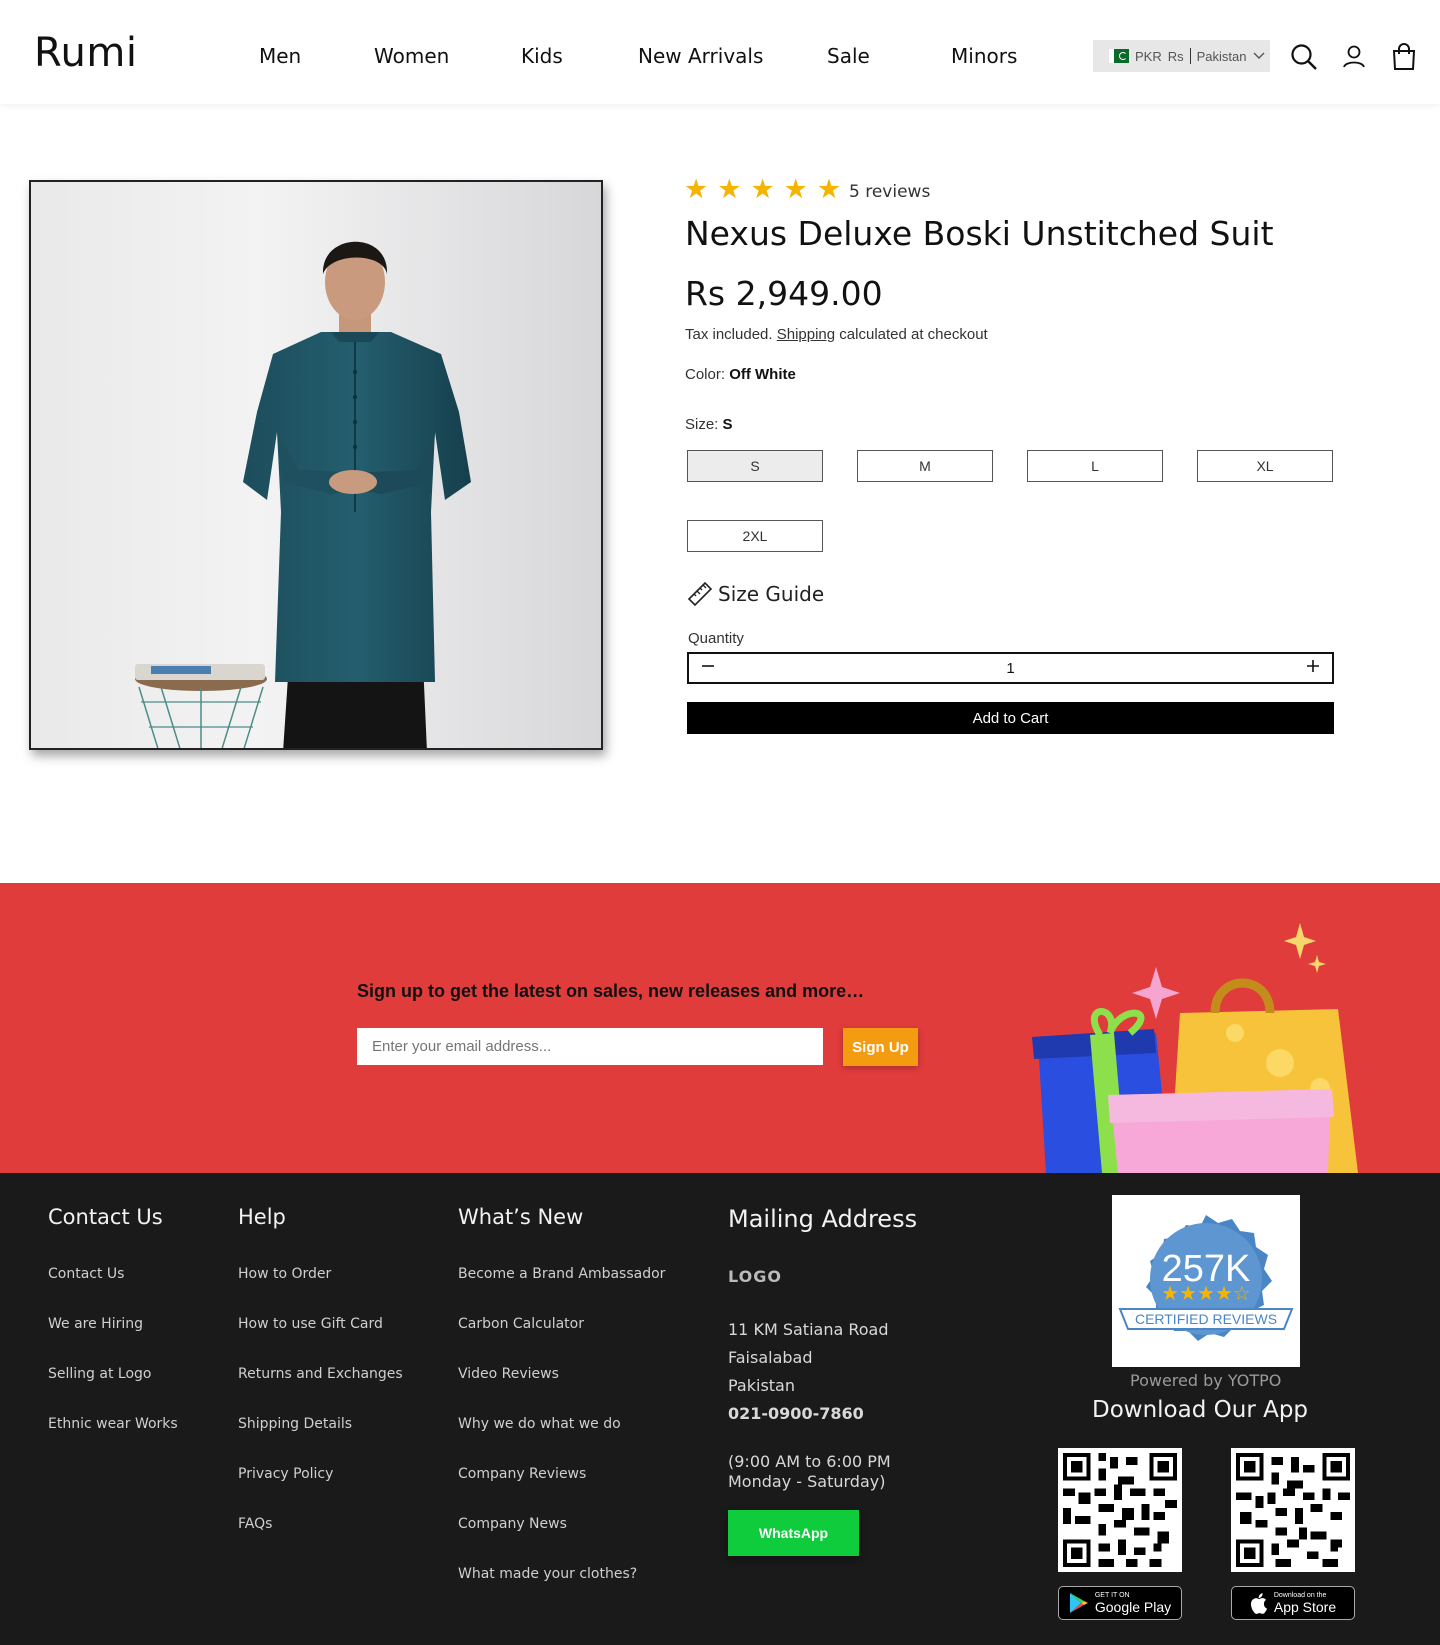 This screenshot has height=1645, width=1440. What do you see at coordinates (761, 1385) in the screenshot?
I see `address-line: Pakistan` at bounding box center [761, 1385].